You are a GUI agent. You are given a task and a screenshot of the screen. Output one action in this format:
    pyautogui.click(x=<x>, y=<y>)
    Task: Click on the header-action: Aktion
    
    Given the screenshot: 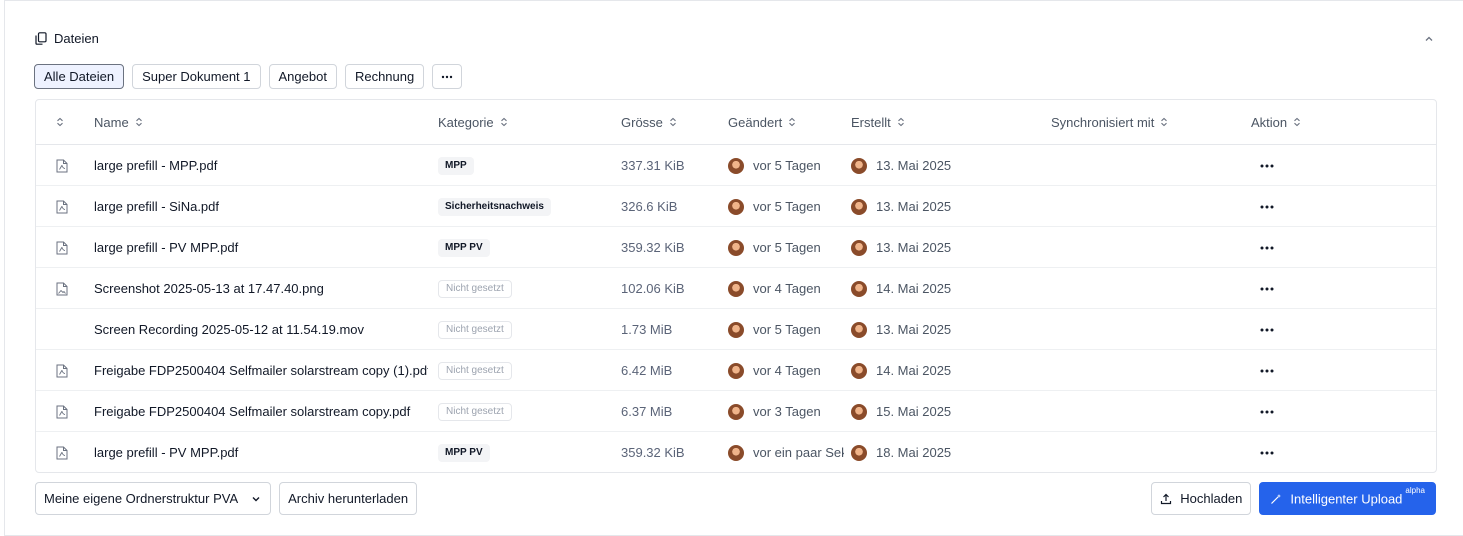 What is the action you would take?
    pyautogui.click(x=1276, y=122)
    